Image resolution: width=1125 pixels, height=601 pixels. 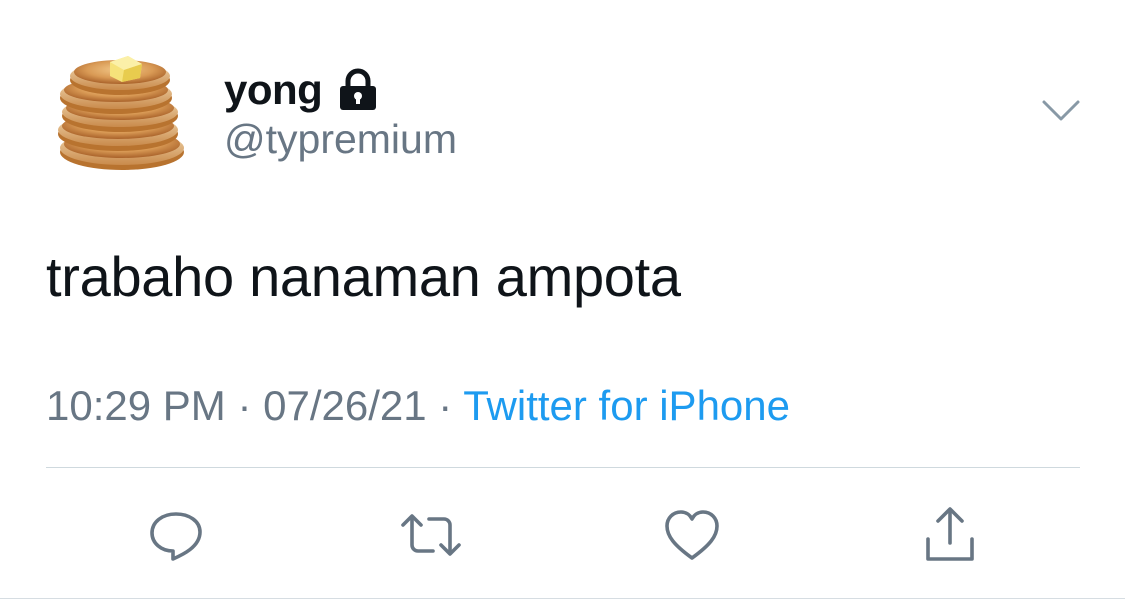 I want to click on avatar, so click(x=121, y=114).